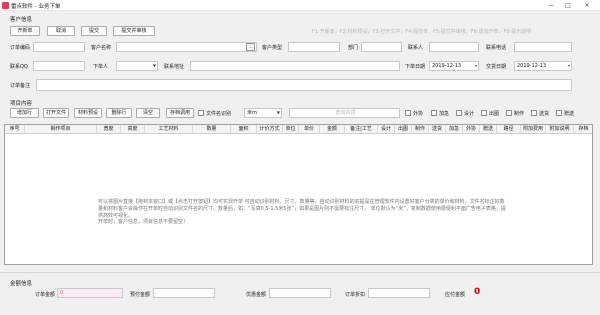 The height and width of the screenshot is (315, 600). Describe the element at coordinates (20, 48) in the screenshot. I see `order-no-label: 订单编码` at that location.